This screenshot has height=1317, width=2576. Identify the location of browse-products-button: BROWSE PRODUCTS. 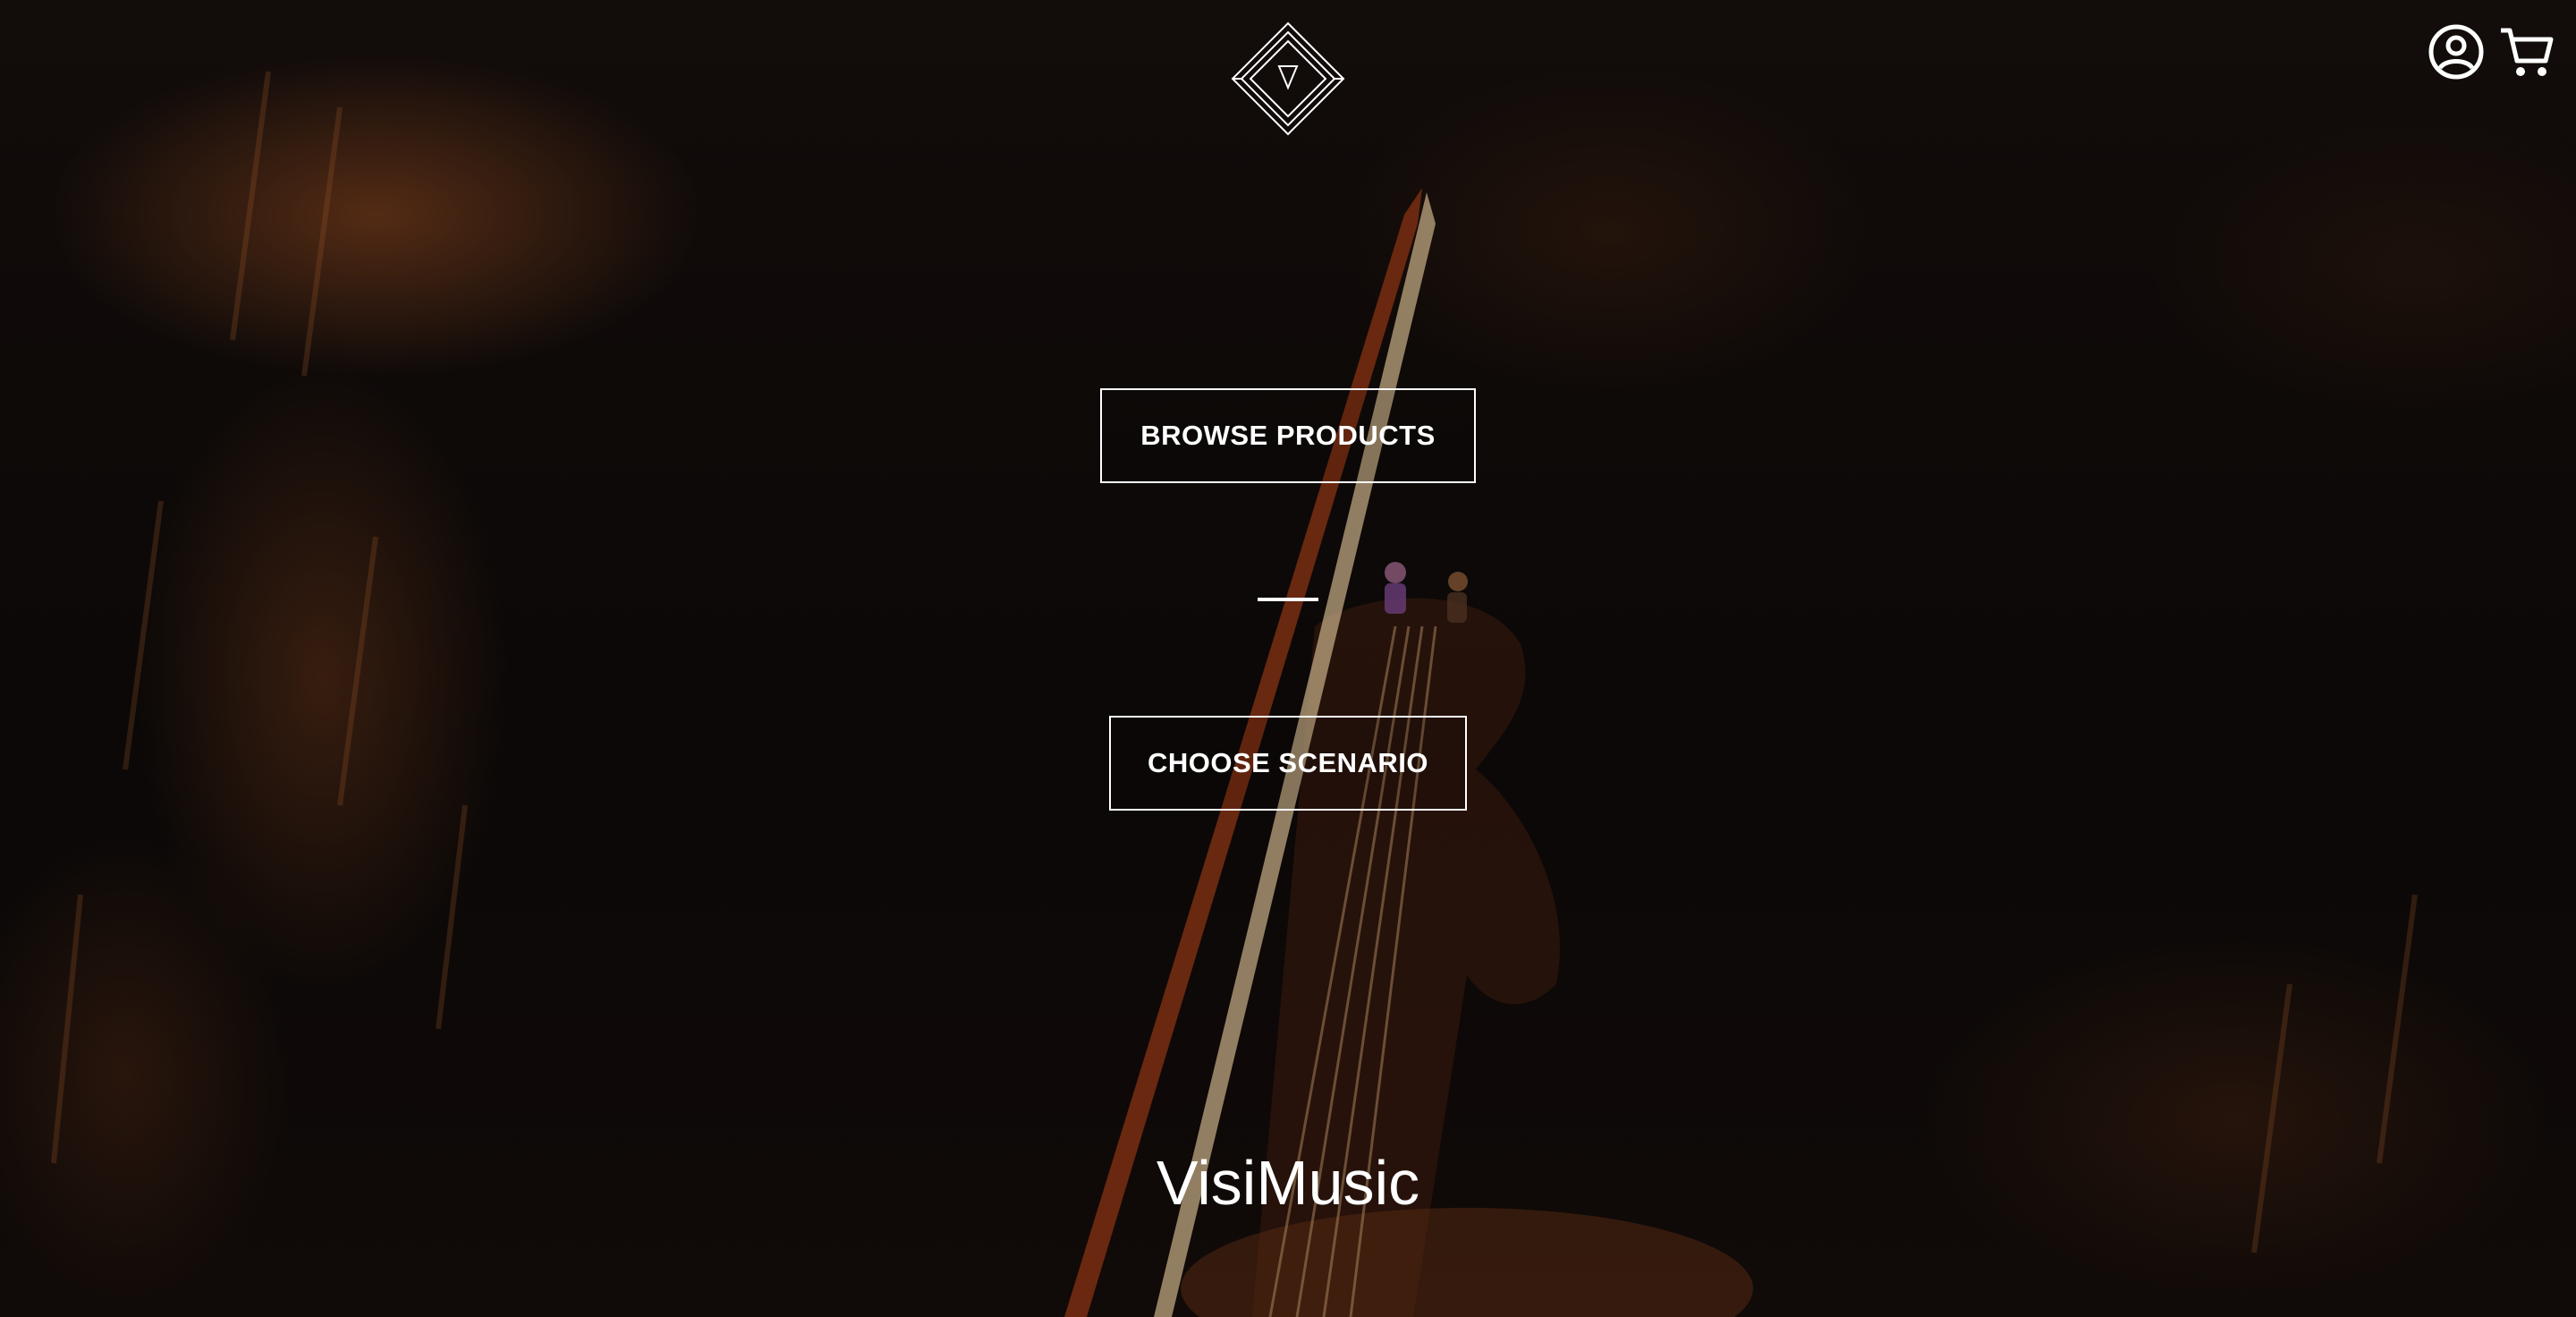
(1288, 435).